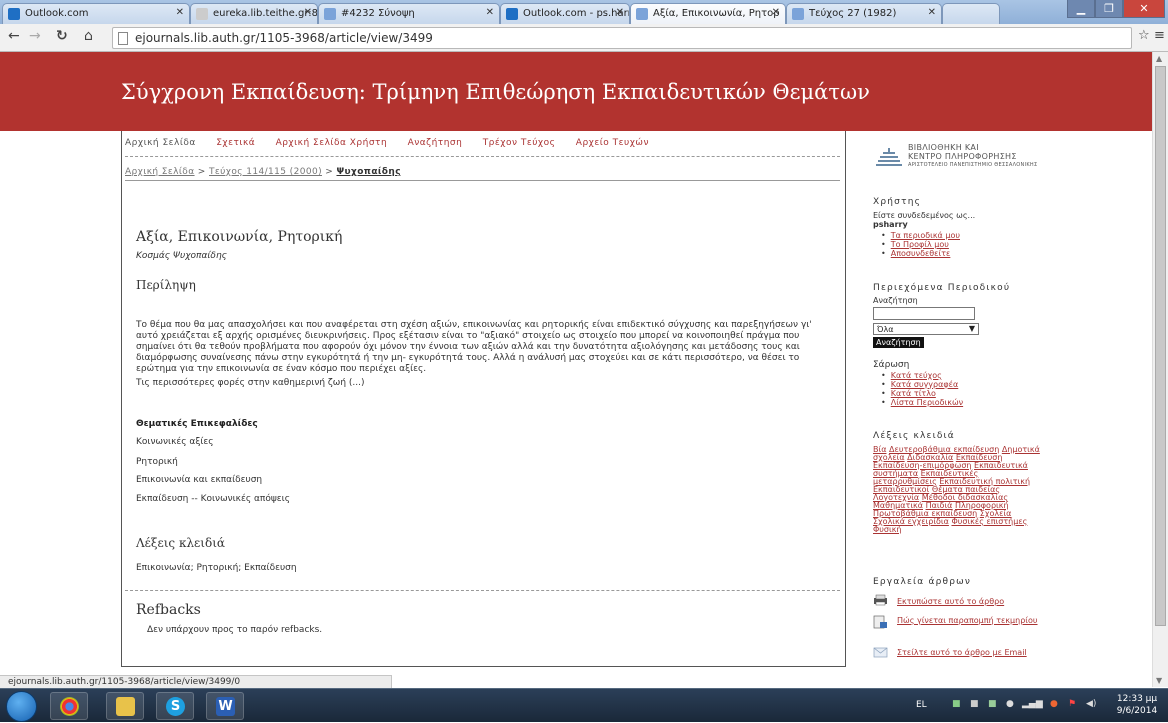 The image size is (1168, 723). I want to click on flag-icon: ⚑, so click(1072, 704).